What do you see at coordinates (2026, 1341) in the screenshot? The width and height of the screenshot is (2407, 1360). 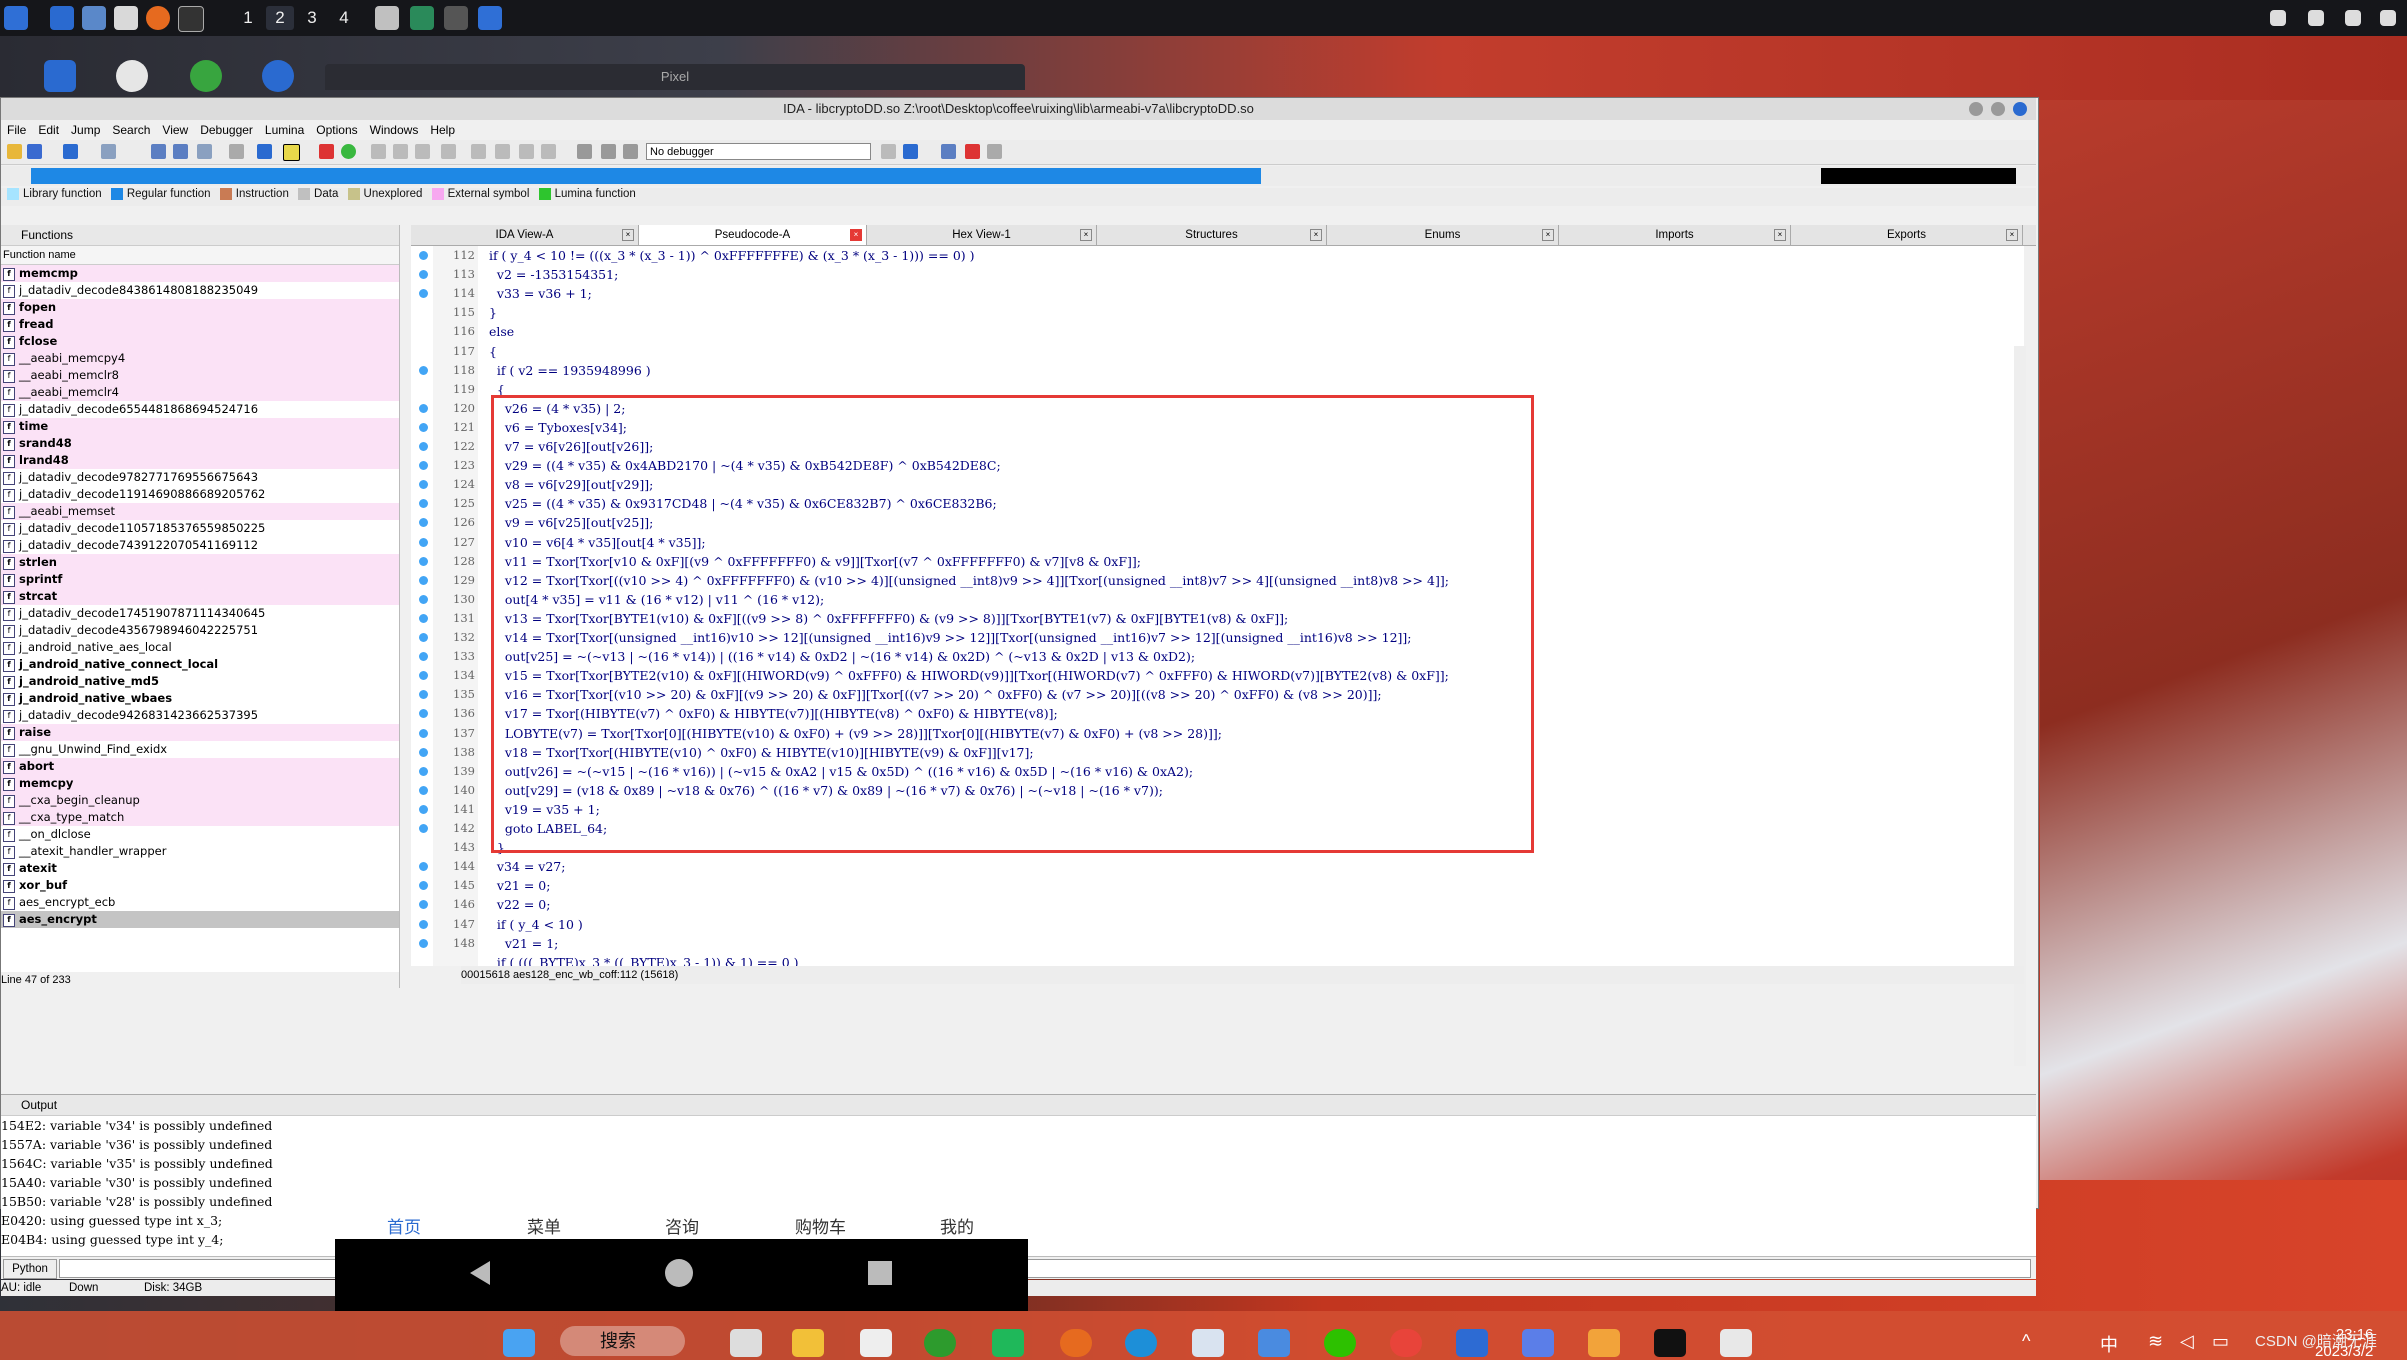 I see `chevron-up-icon: ^` at bounding box center [2026, 1341].